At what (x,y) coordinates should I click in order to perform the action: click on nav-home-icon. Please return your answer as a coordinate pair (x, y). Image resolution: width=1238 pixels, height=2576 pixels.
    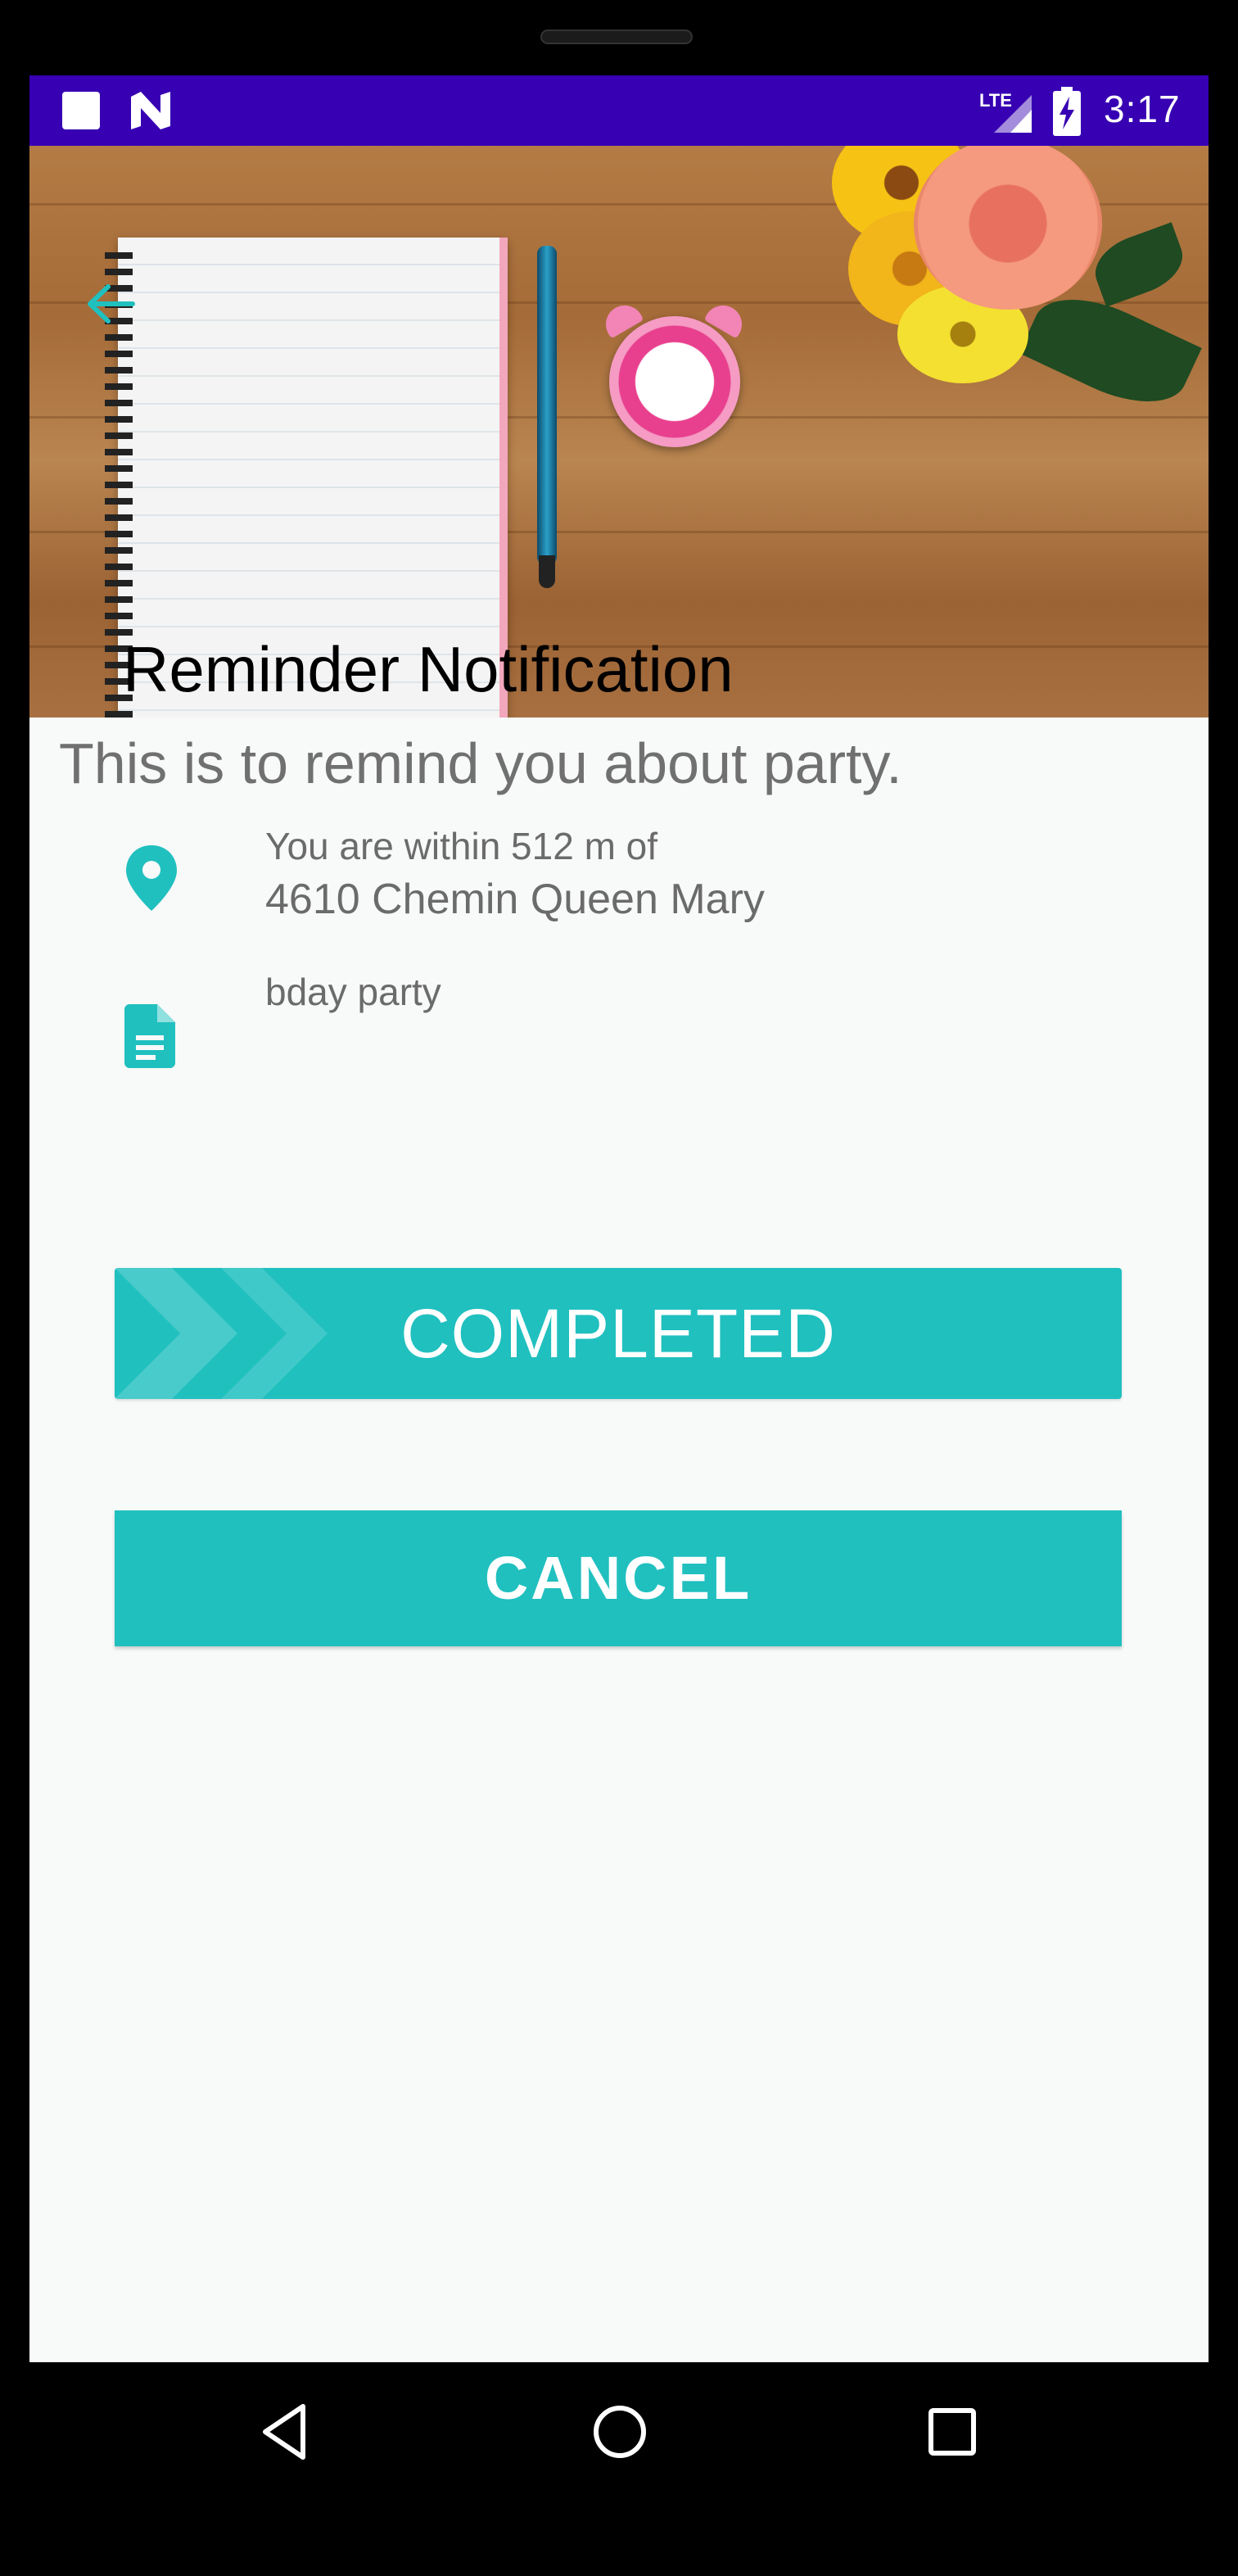
    Looking at the image, I should click on (620, 2432).